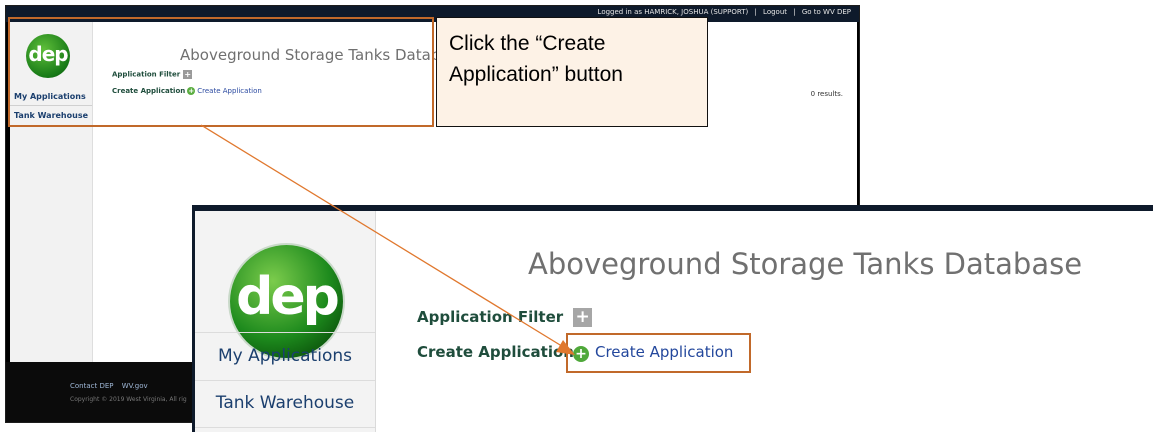 The height and width of the screenshot is (432, 1153). I want to click on sidebar-item-my-applications: My Applications, so click(285, 356).